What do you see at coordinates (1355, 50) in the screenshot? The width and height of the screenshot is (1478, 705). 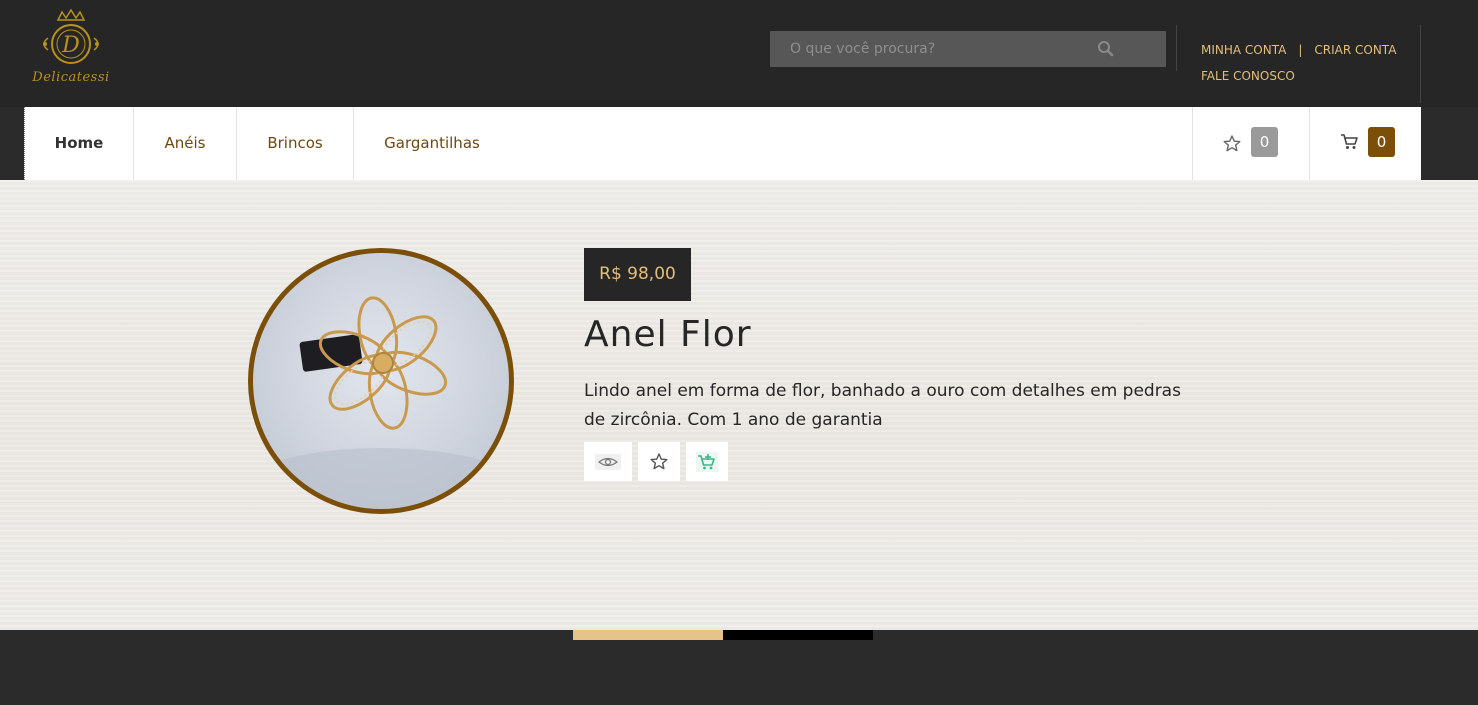 I see `create-account-link: CRIAR CONTA` at bounding box center [1355, 50].